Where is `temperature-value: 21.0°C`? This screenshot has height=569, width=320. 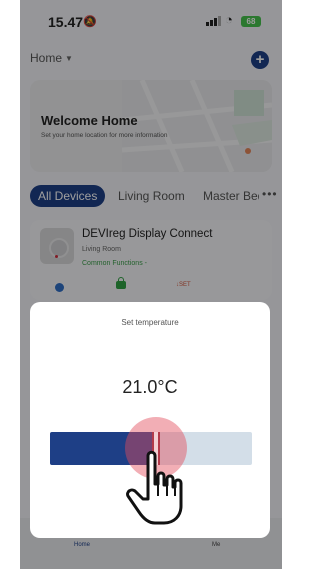 temperature-value: 21.0°C is located at coordinates (150, 387).